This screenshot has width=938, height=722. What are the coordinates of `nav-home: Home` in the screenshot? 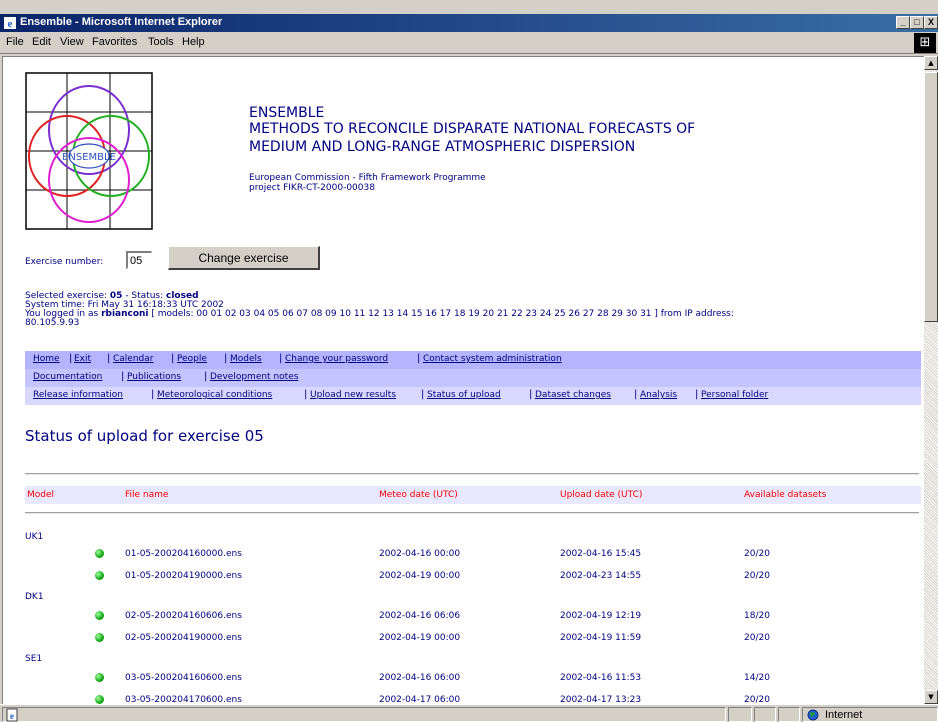 It's located at (46, 359).